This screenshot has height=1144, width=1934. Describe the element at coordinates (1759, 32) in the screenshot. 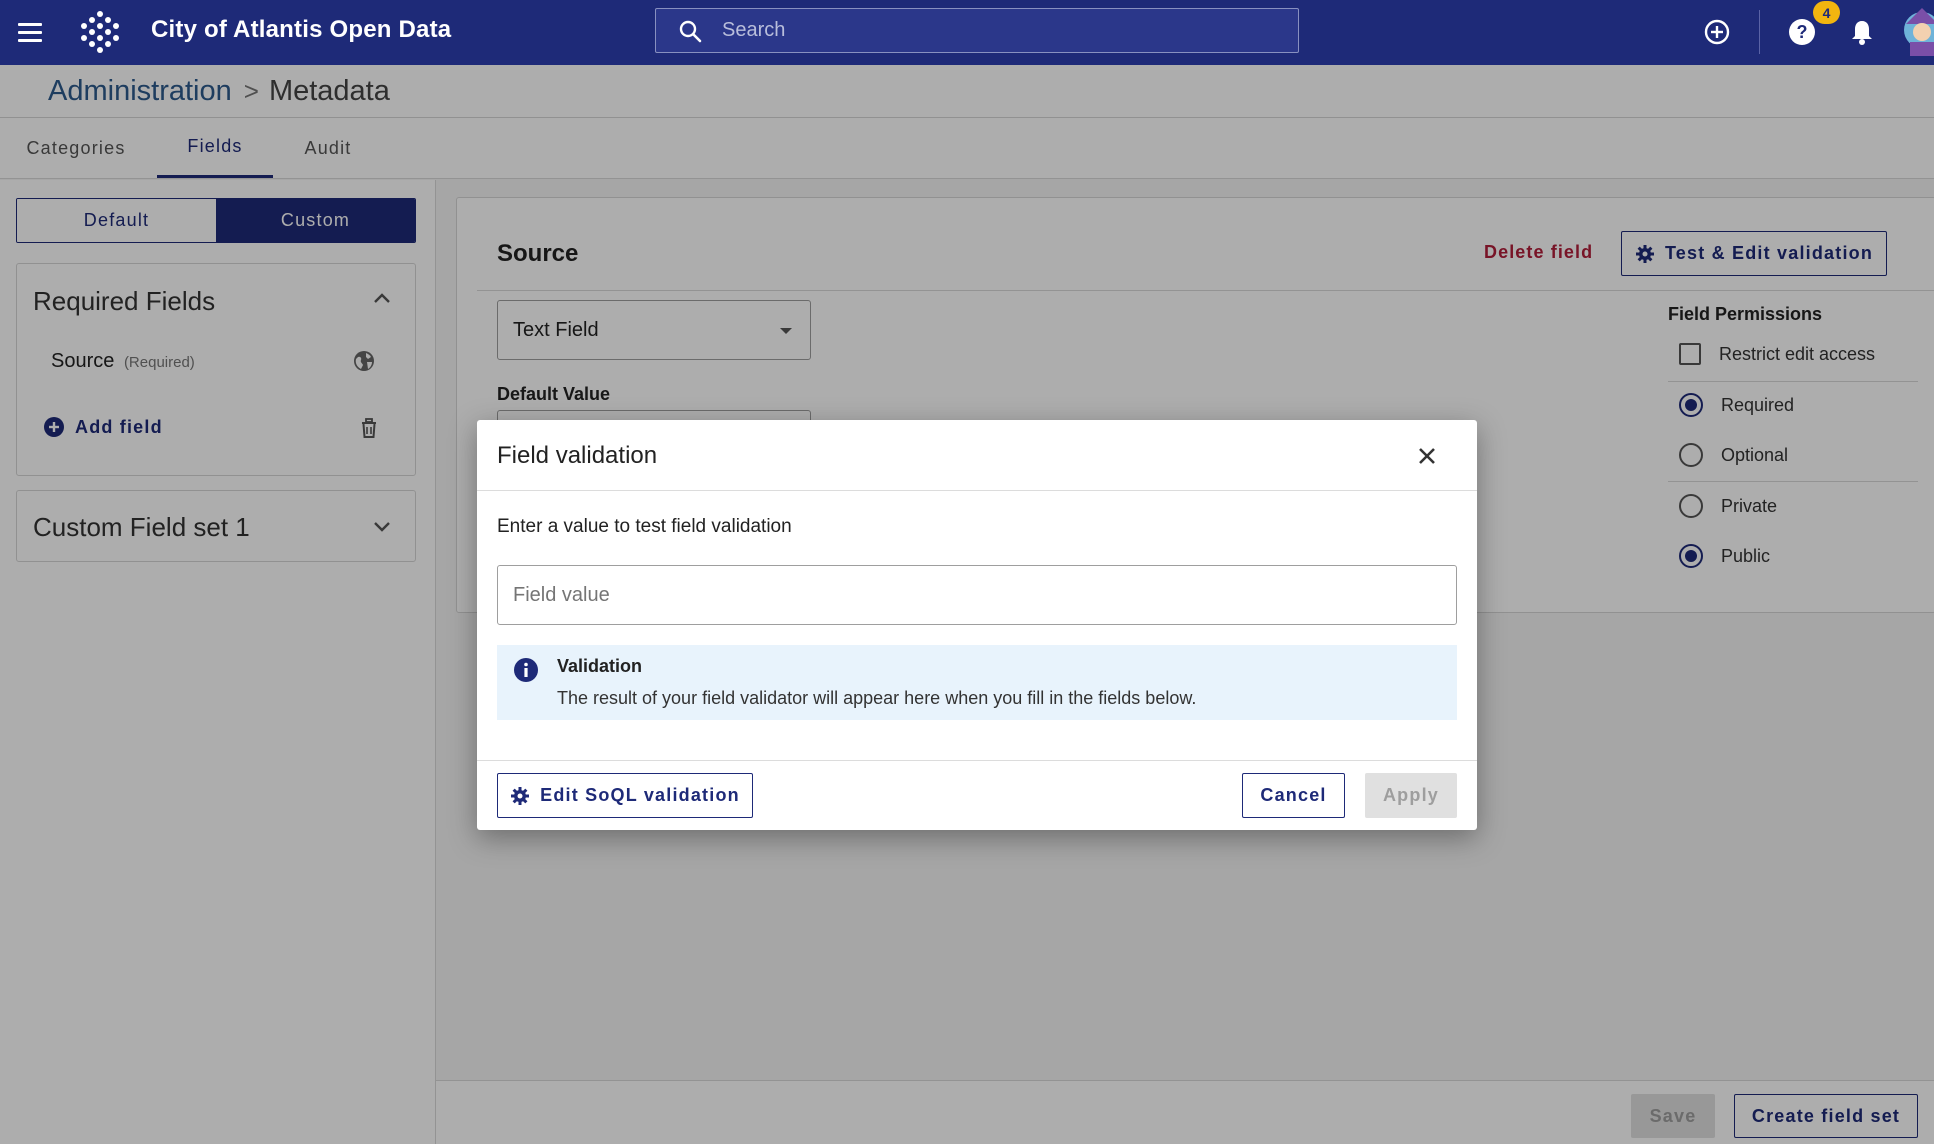

I see `toolbar-divider` at that location.